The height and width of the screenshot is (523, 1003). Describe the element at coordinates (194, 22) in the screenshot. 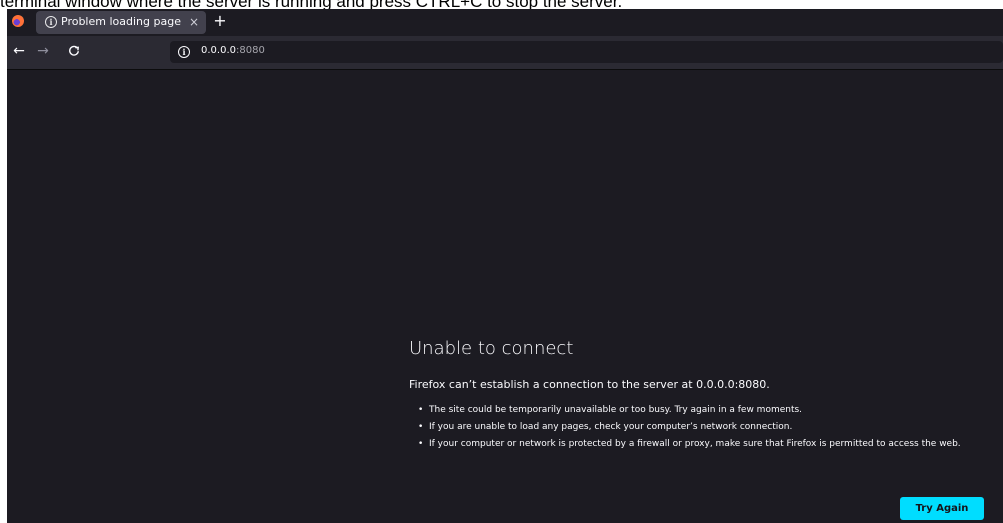

I see `close-icon: ×` at that location.